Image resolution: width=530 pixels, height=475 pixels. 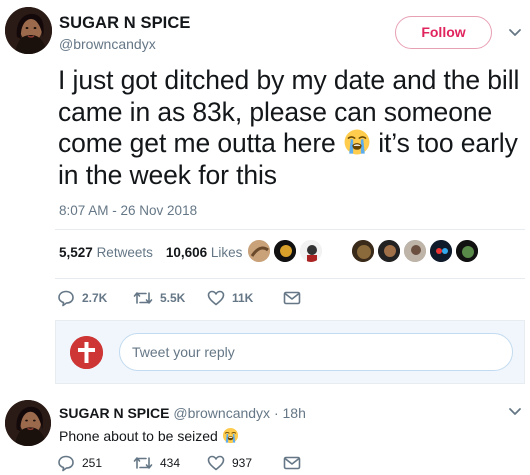 What do you see at coordinates (86, 352) in the screenshot?
I see `user-avatar` at bounding box center [86, 352].